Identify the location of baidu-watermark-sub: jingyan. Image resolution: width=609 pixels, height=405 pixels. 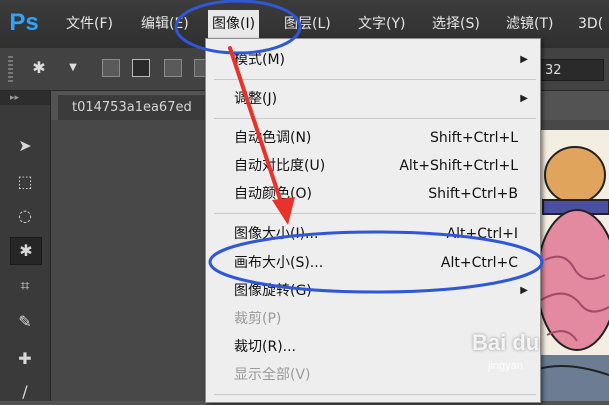
(505, 366).